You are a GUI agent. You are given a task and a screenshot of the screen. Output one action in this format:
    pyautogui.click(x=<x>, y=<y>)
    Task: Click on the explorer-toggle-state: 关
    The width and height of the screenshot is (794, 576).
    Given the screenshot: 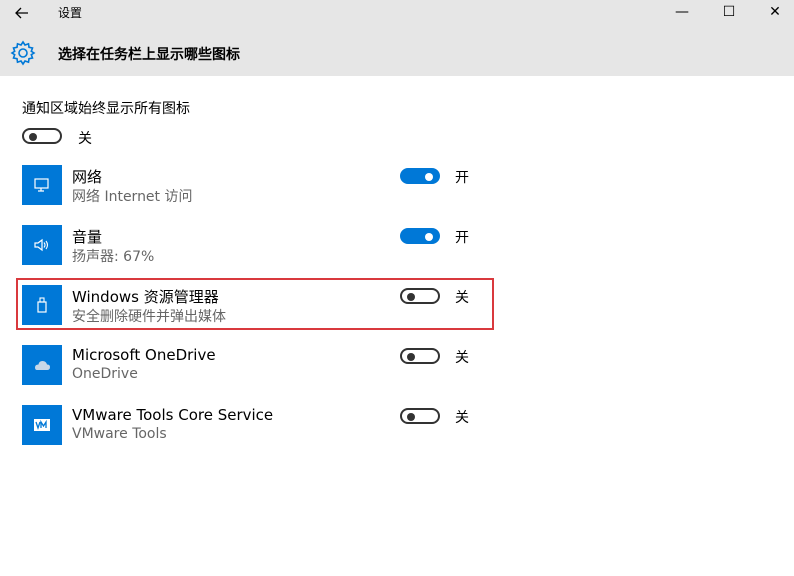 What is the action you would take?
    pyautogui.click(x=462, y=298)
    